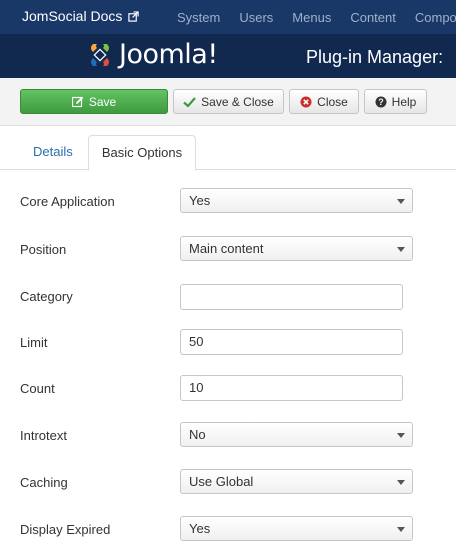 The image size is (456, 555). I want to click on menu-system: System, so click(198, 17).